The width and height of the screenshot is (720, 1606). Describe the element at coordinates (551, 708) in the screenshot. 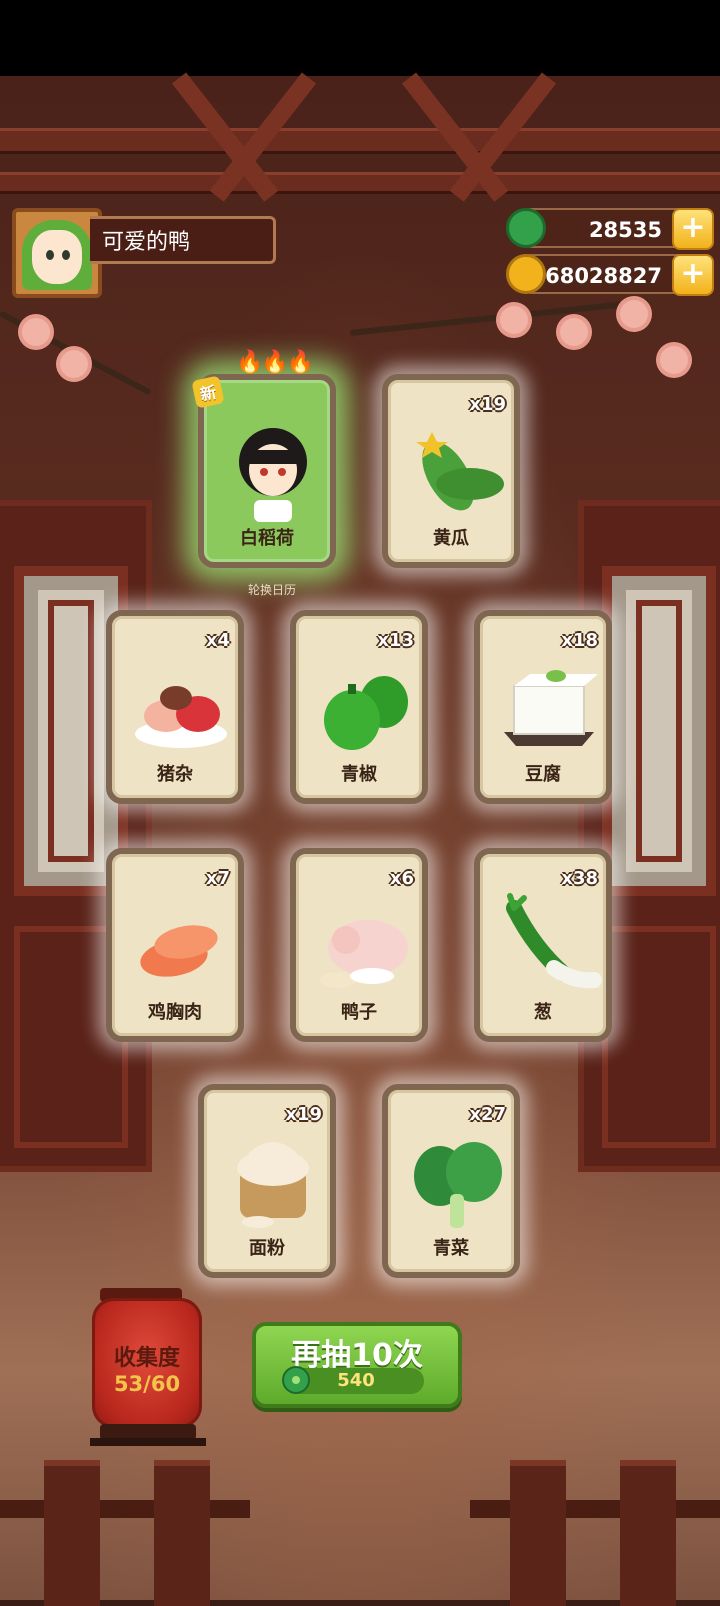

I see `tofu-icon` at that location.